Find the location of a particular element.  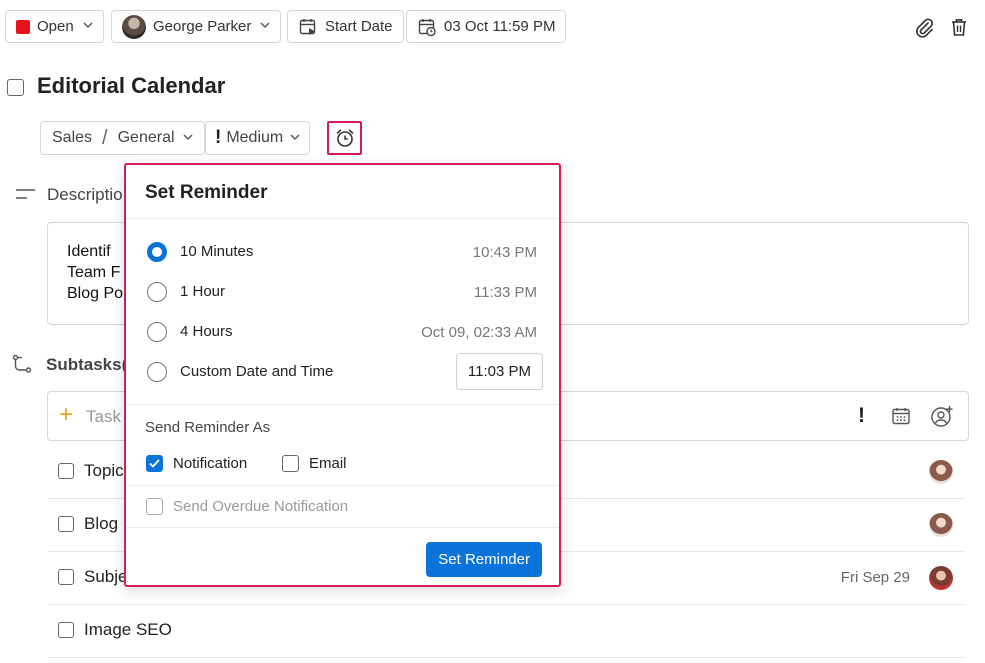

section-label: General is located at coordinates (146, 137).